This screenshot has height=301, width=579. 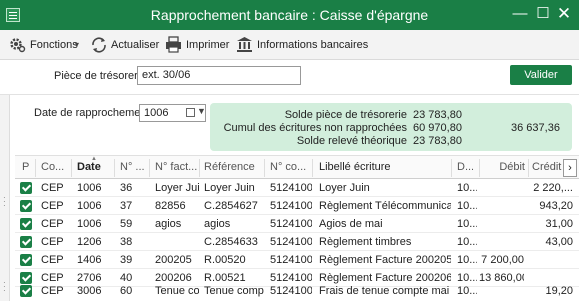 What do you see at coordinates (173, 260) in the screenshot?
I see `cell-num-facture: 200205` at bounding box center [173, 260].